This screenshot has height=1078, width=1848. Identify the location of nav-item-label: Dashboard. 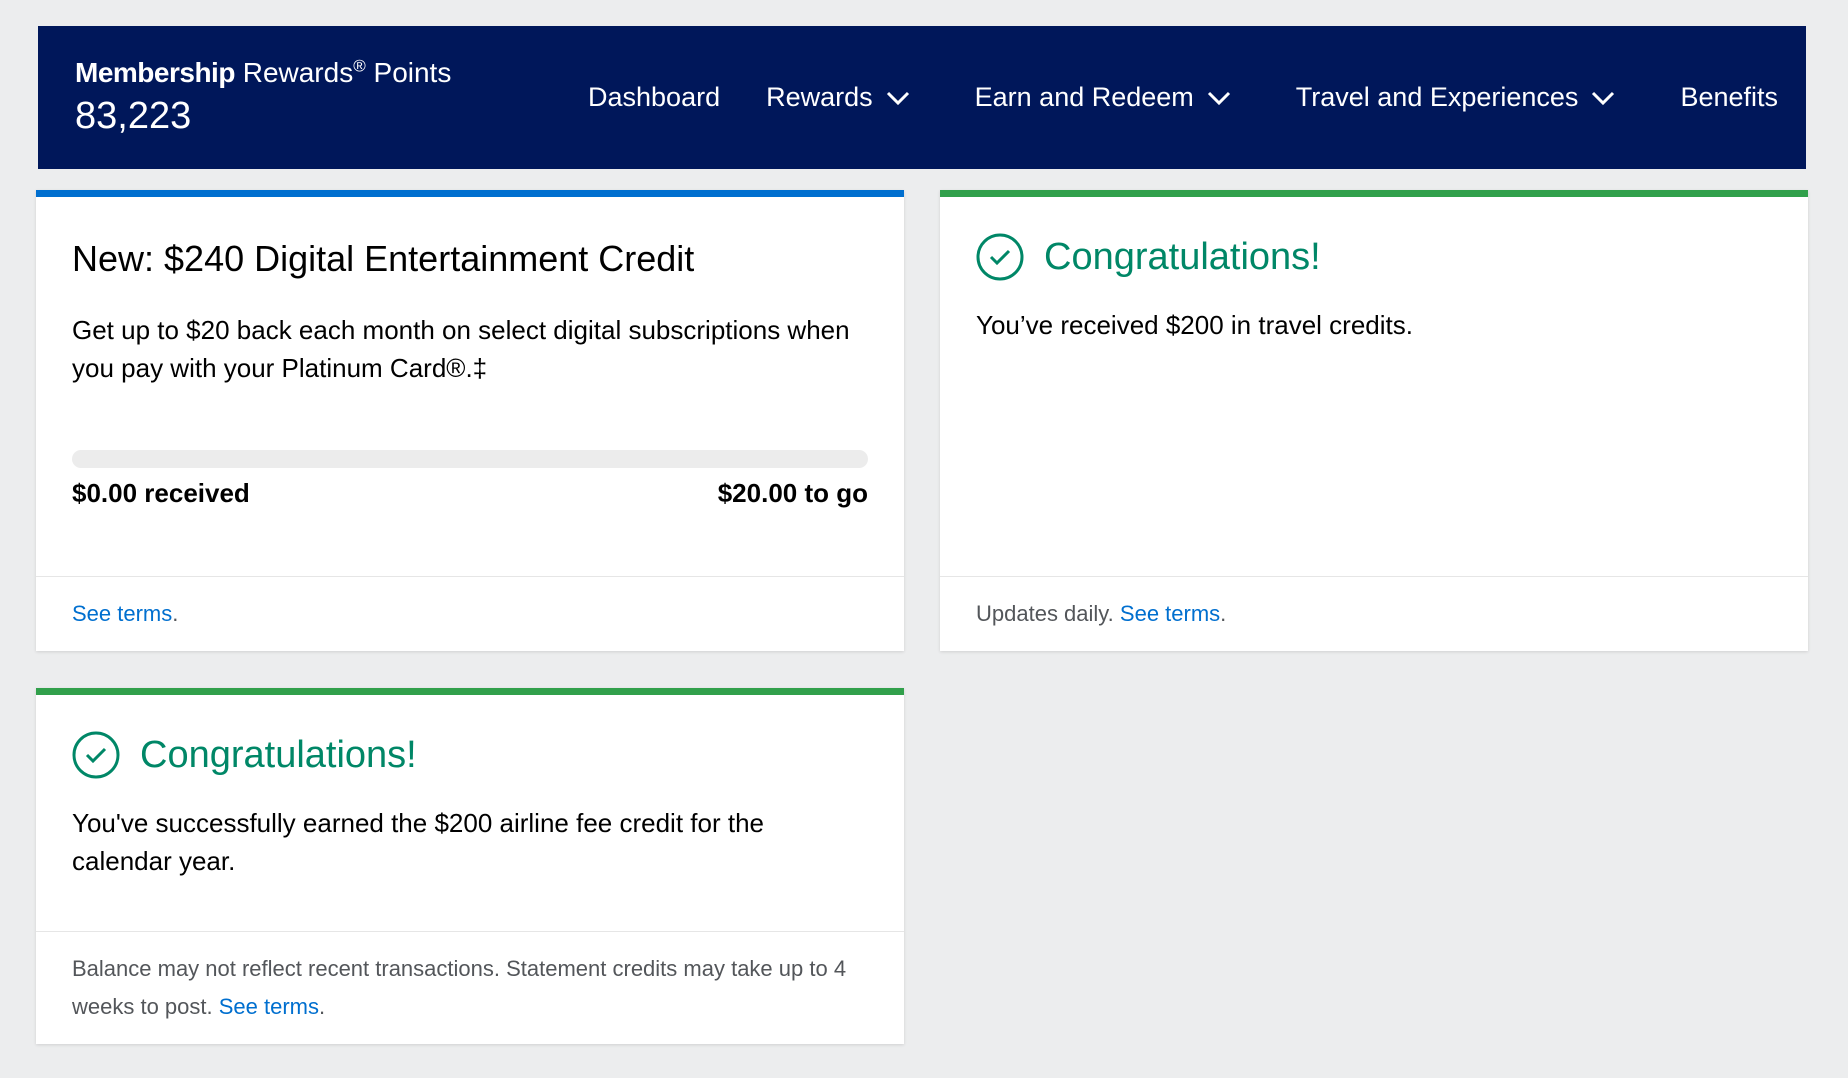
(654, 97).